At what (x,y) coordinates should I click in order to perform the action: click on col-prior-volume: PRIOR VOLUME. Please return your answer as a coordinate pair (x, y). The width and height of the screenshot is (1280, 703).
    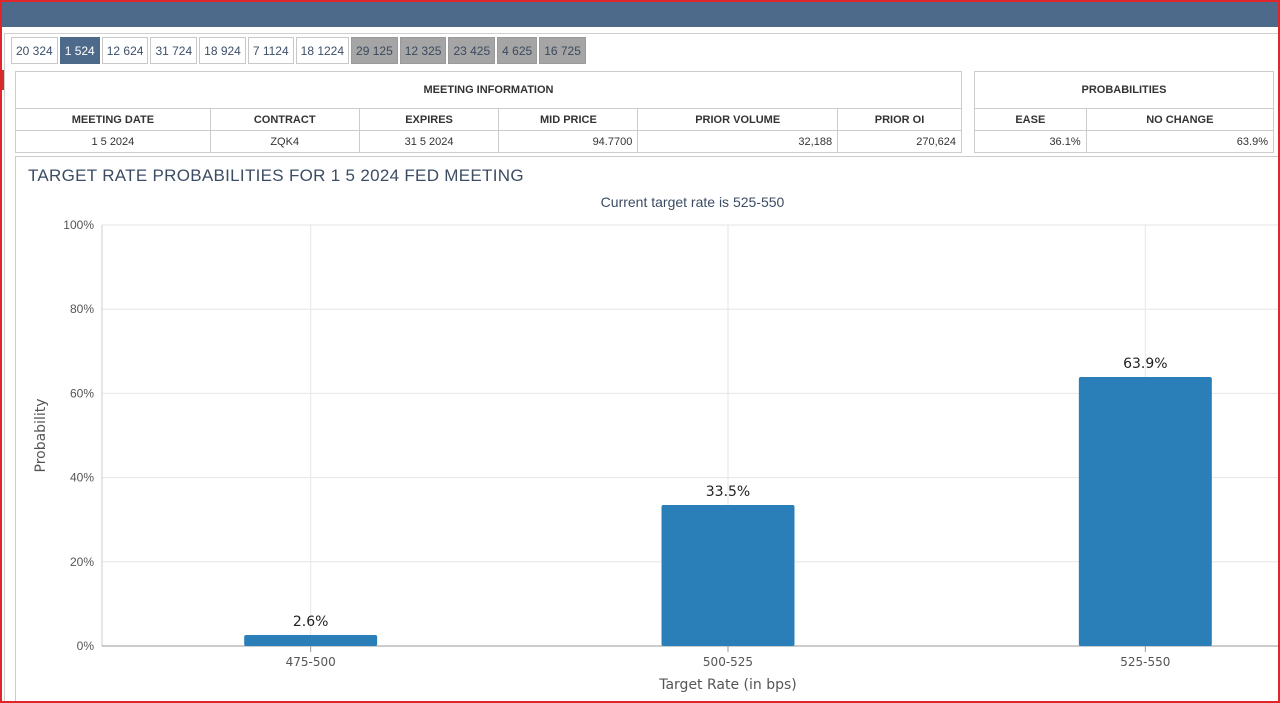
    Looking at the image, I should click on (738, 119).